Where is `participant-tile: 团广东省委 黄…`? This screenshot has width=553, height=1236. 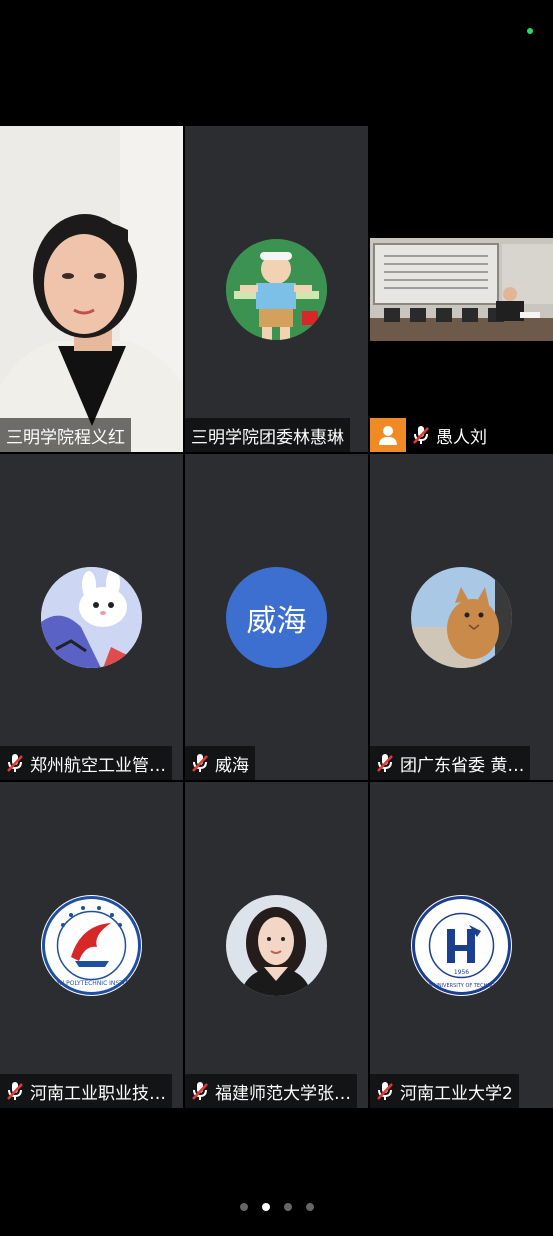 participant-tile: 团广东省委 黄… is located at coordinates (461, 617).